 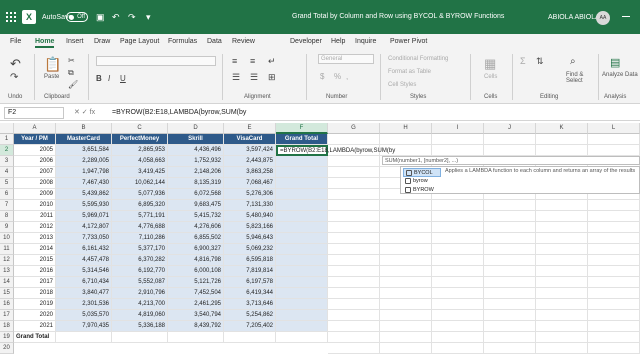 What do you see at coordinates (35, 205) in the screenshot?
I see `year-cell: 2010` at bounding box center [35, 205].